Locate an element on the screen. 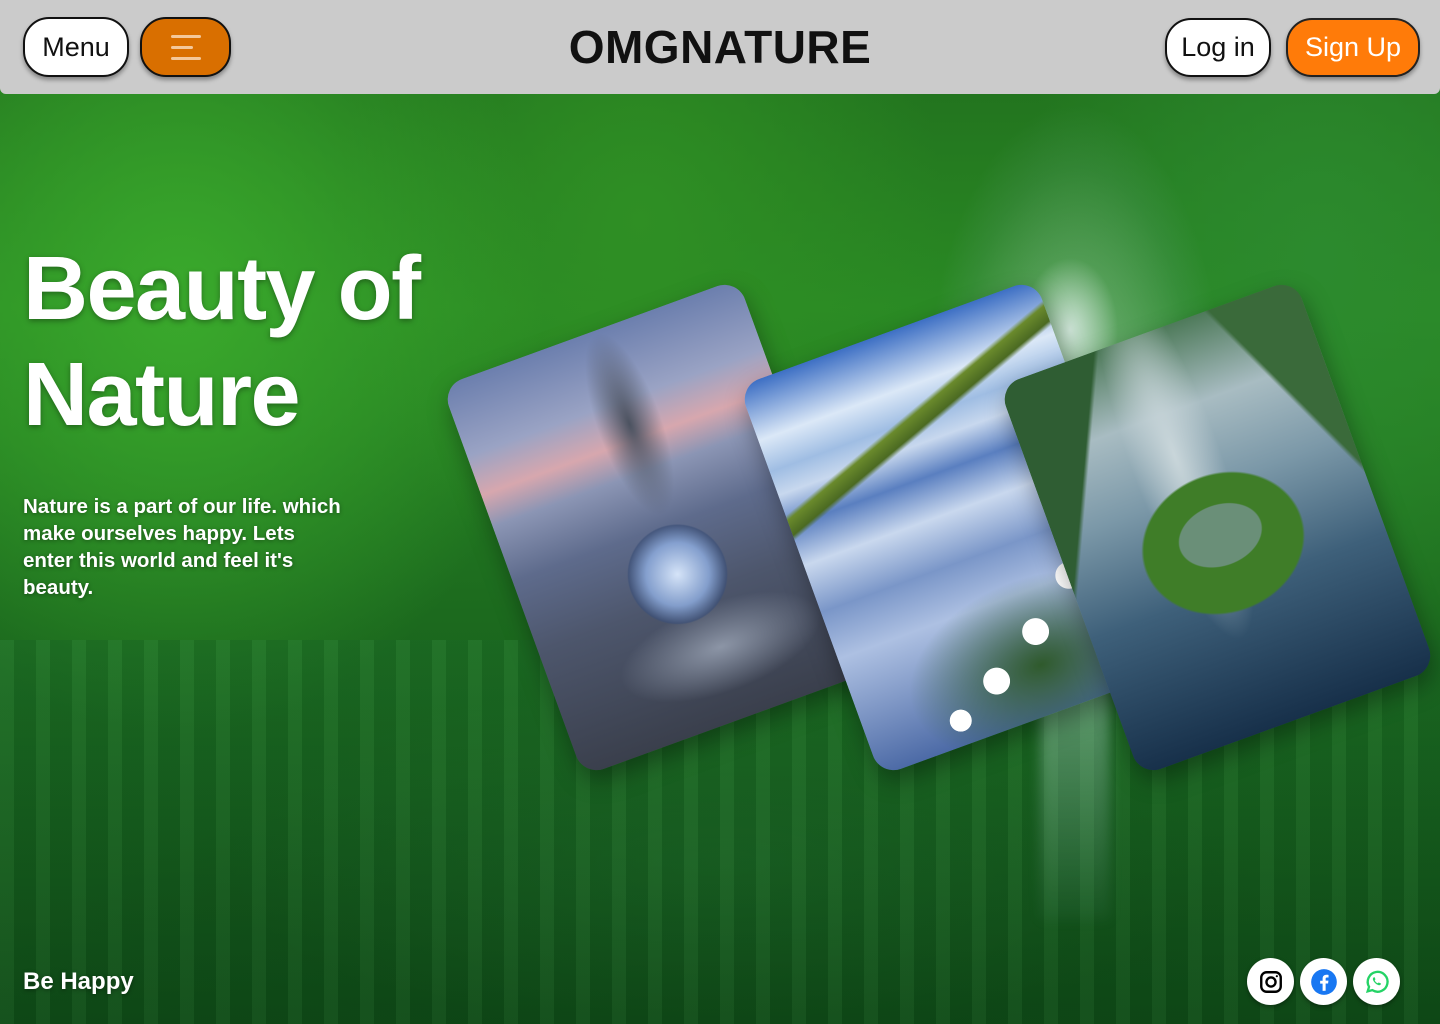 The width and height of the screenshot is (1440, 1024). hero-title-line2: Nature is located at coordinates (162, 395).